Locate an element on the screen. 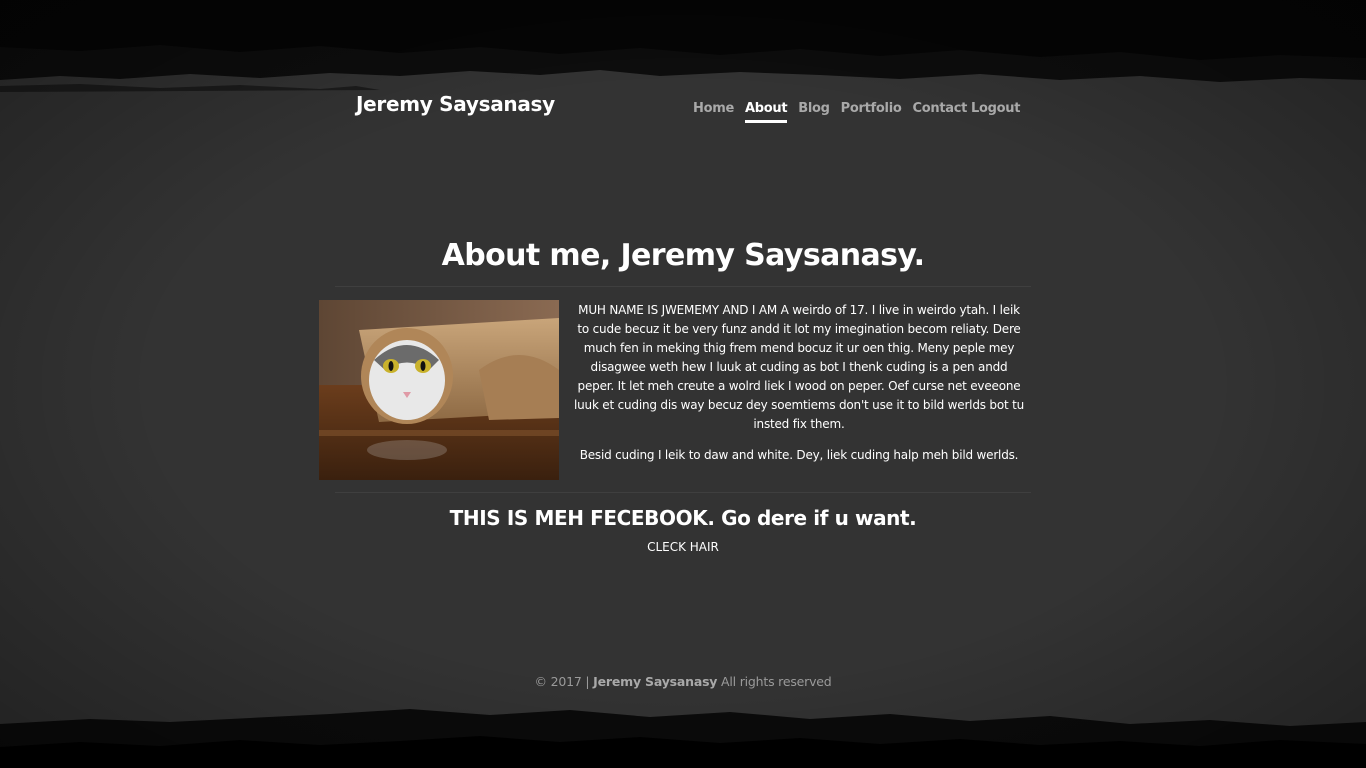 The image size is (1366, 768). nav-home: Home is located at coordinates (713, 110).